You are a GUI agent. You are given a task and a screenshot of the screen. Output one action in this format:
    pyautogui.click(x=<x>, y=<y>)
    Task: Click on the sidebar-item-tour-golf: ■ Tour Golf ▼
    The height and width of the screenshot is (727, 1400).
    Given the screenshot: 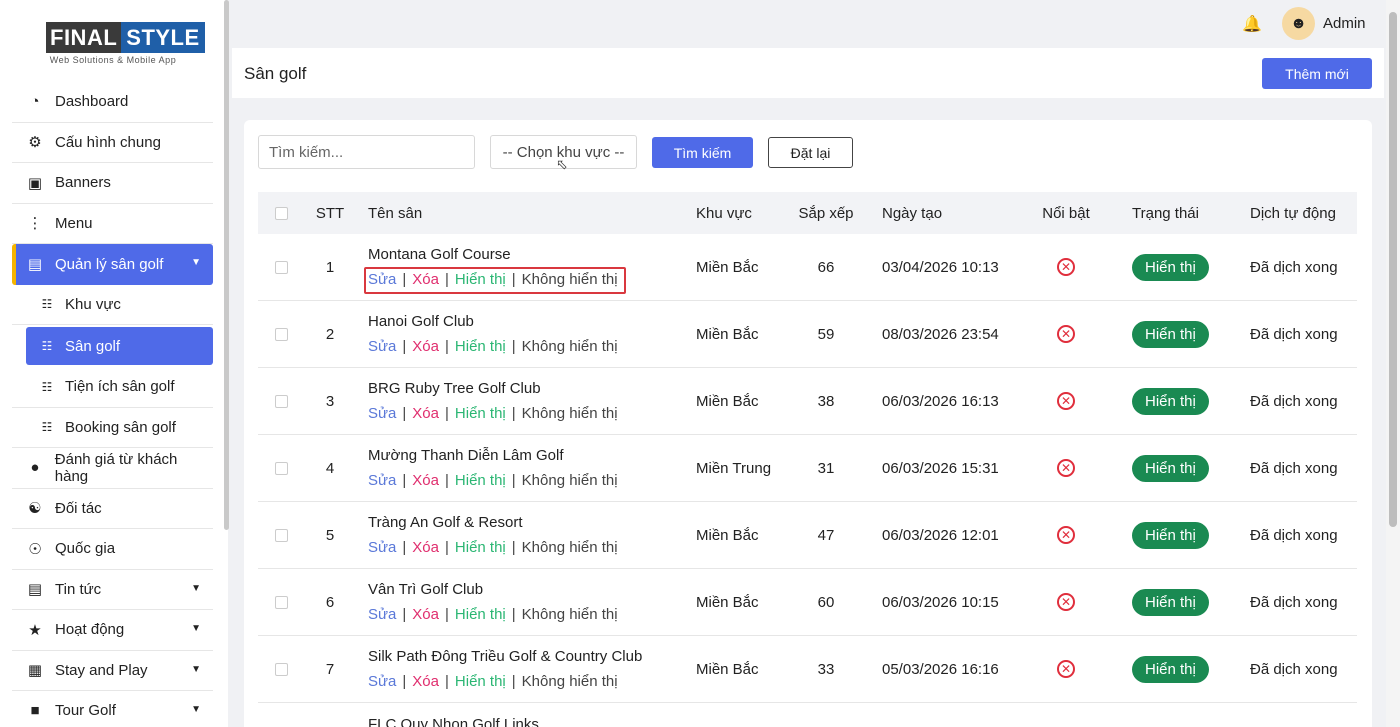 What is the action you would take?
    pyautogui.click(x=112, y=709)
    